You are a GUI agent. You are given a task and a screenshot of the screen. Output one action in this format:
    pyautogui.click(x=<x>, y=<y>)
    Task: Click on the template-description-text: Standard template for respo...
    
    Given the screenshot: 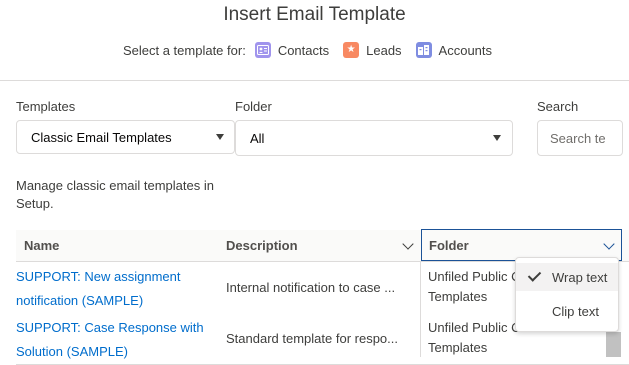 What is the action you would take?
    pyautogui.click(x=312, y=338)
    